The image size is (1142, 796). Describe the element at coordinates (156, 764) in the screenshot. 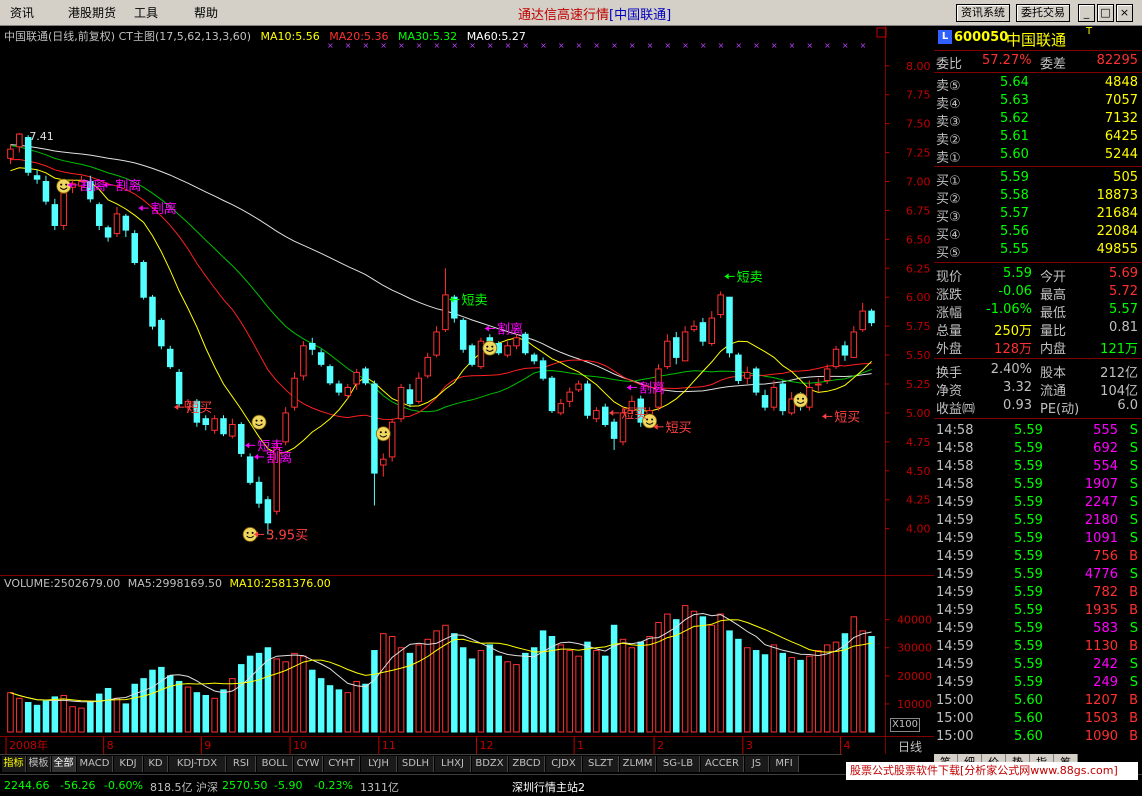

I see `tab-kd: KD` at that location.